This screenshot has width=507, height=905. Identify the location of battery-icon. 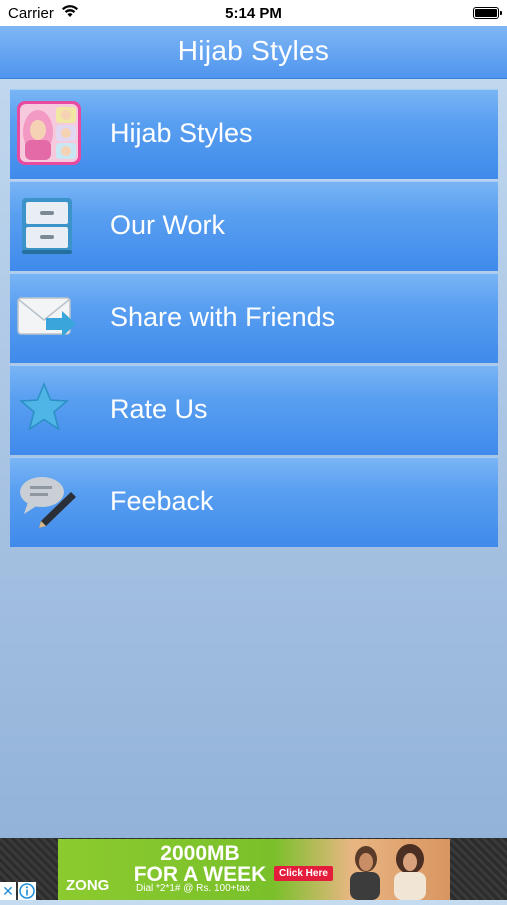
(487, 13).